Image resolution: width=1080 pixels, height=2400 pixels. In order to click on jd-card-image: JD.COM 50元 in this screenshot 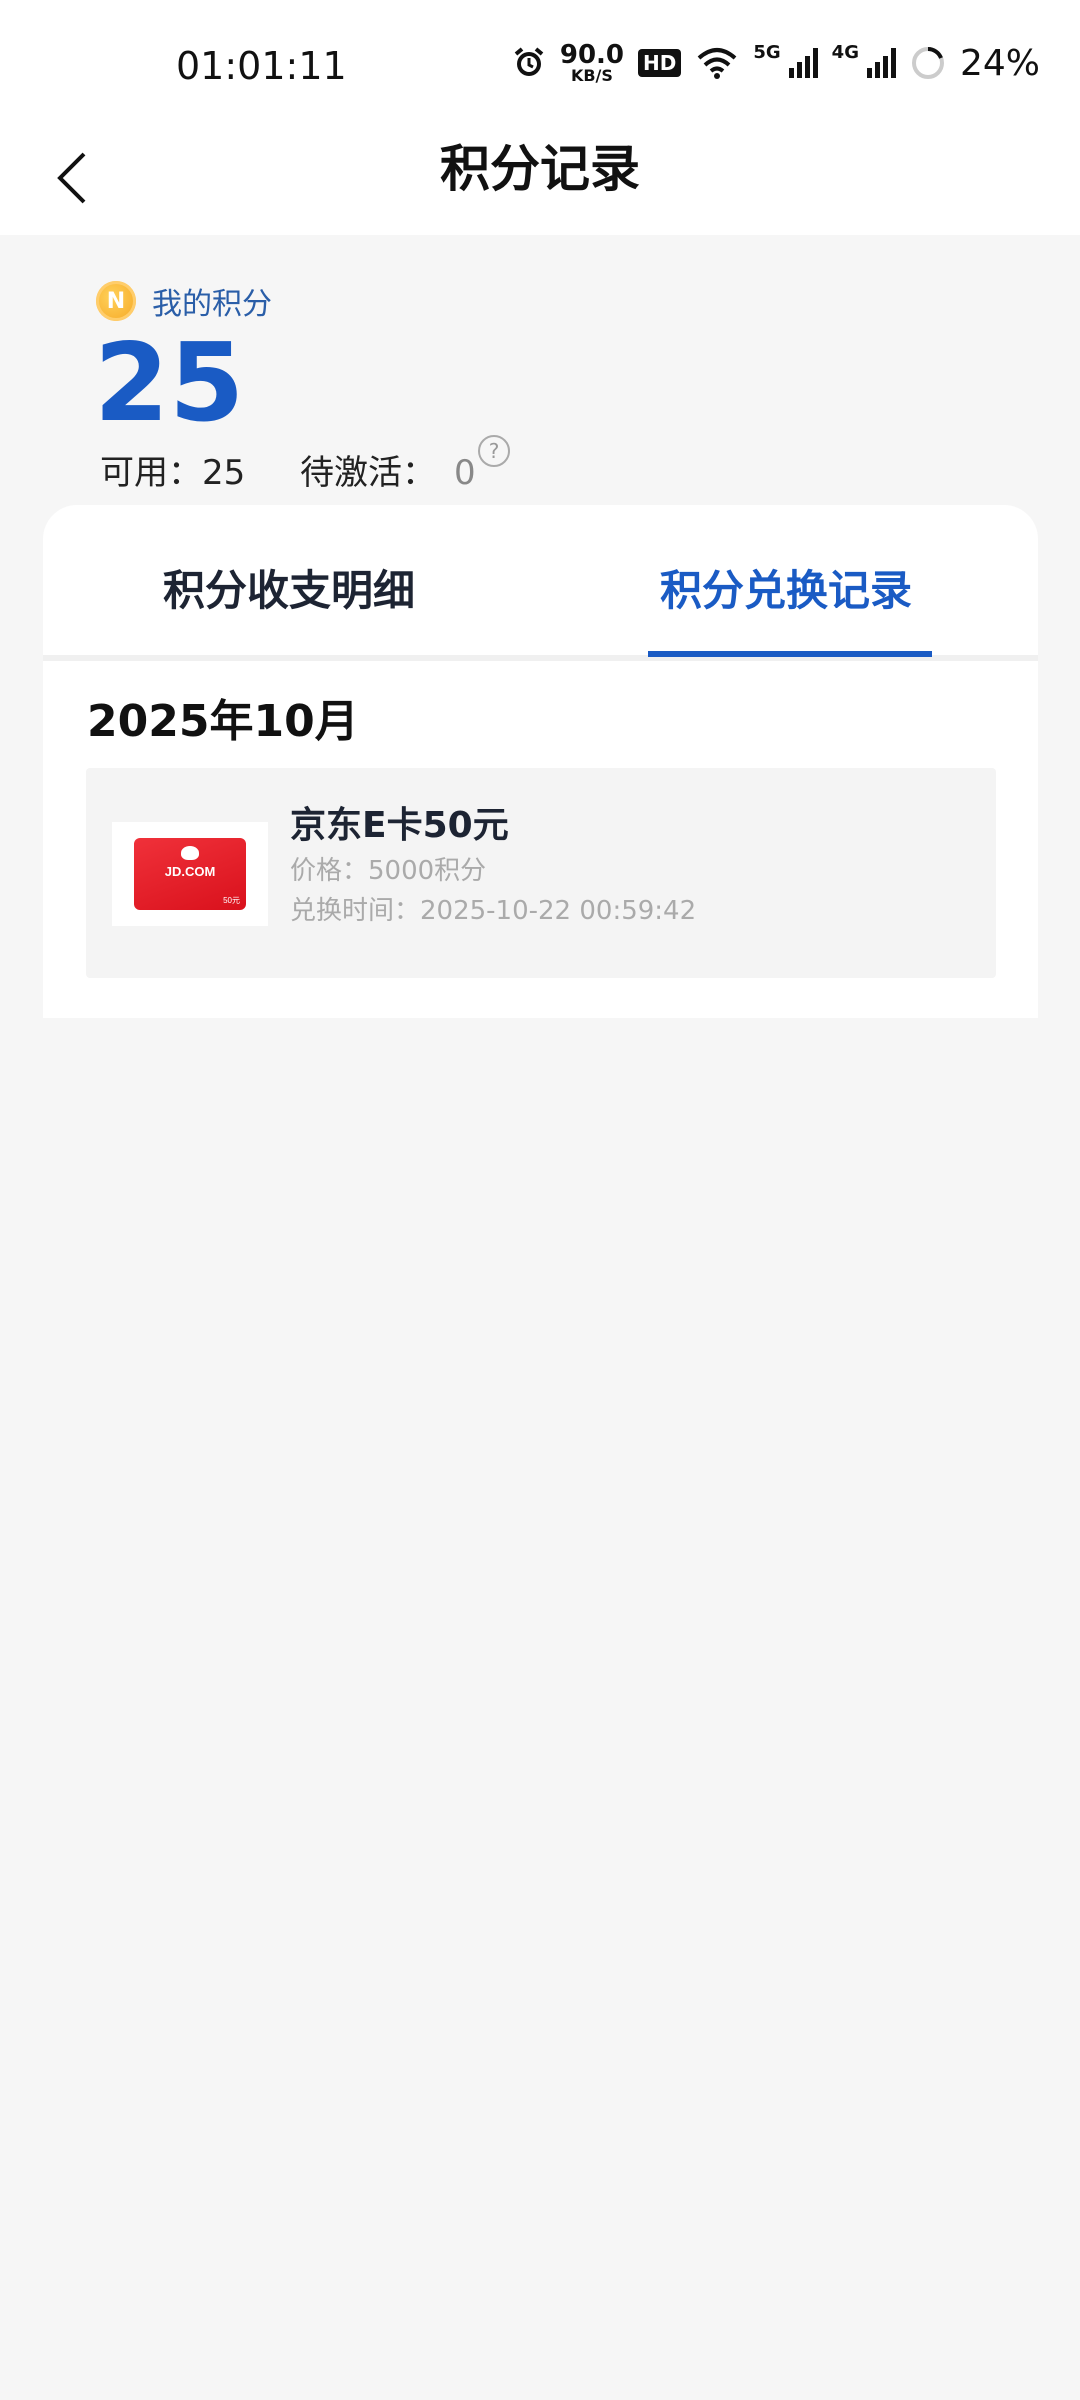, I will do `click(190, 874)`.